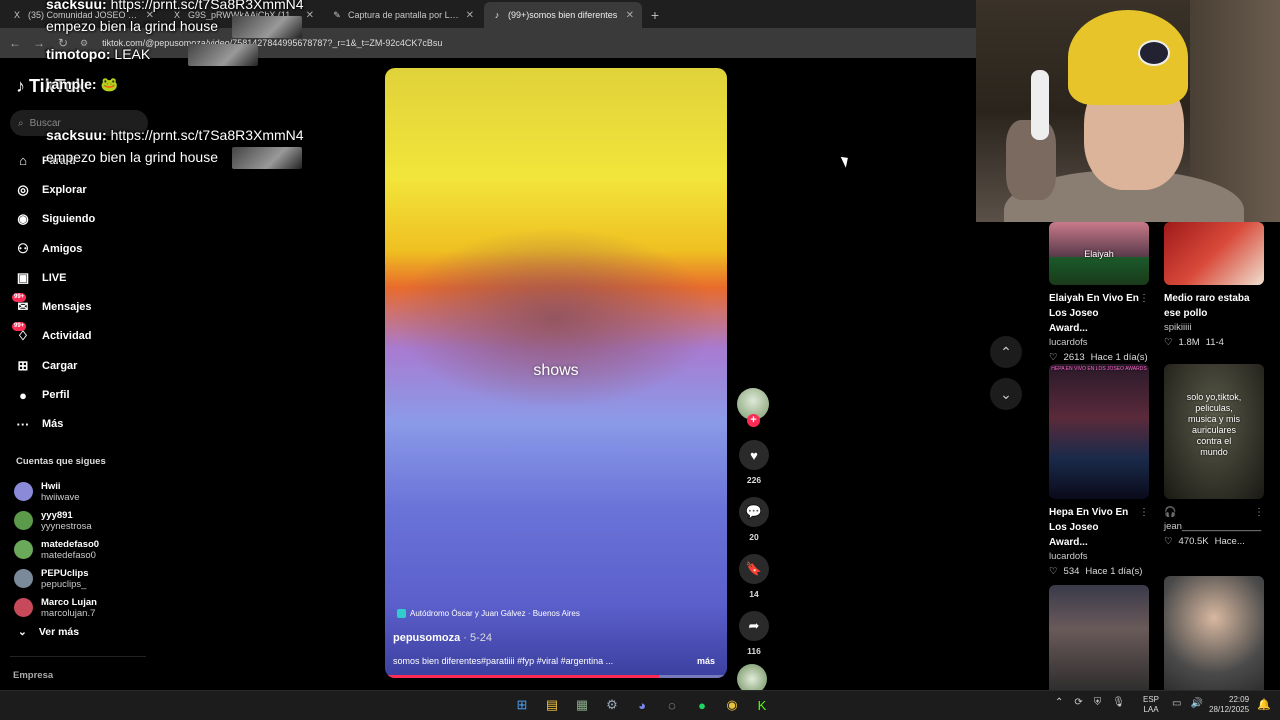 This screenshot has width=1280, height=720. I want to click on follow-plus-icon: +, so click(753, 420).